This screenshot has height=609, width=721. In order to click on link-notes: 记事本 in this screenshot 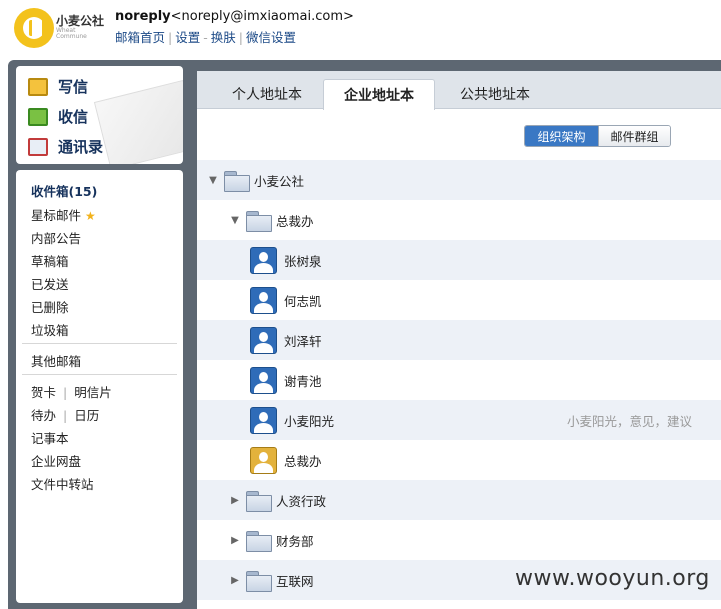, I will do `click(50, 437)`.